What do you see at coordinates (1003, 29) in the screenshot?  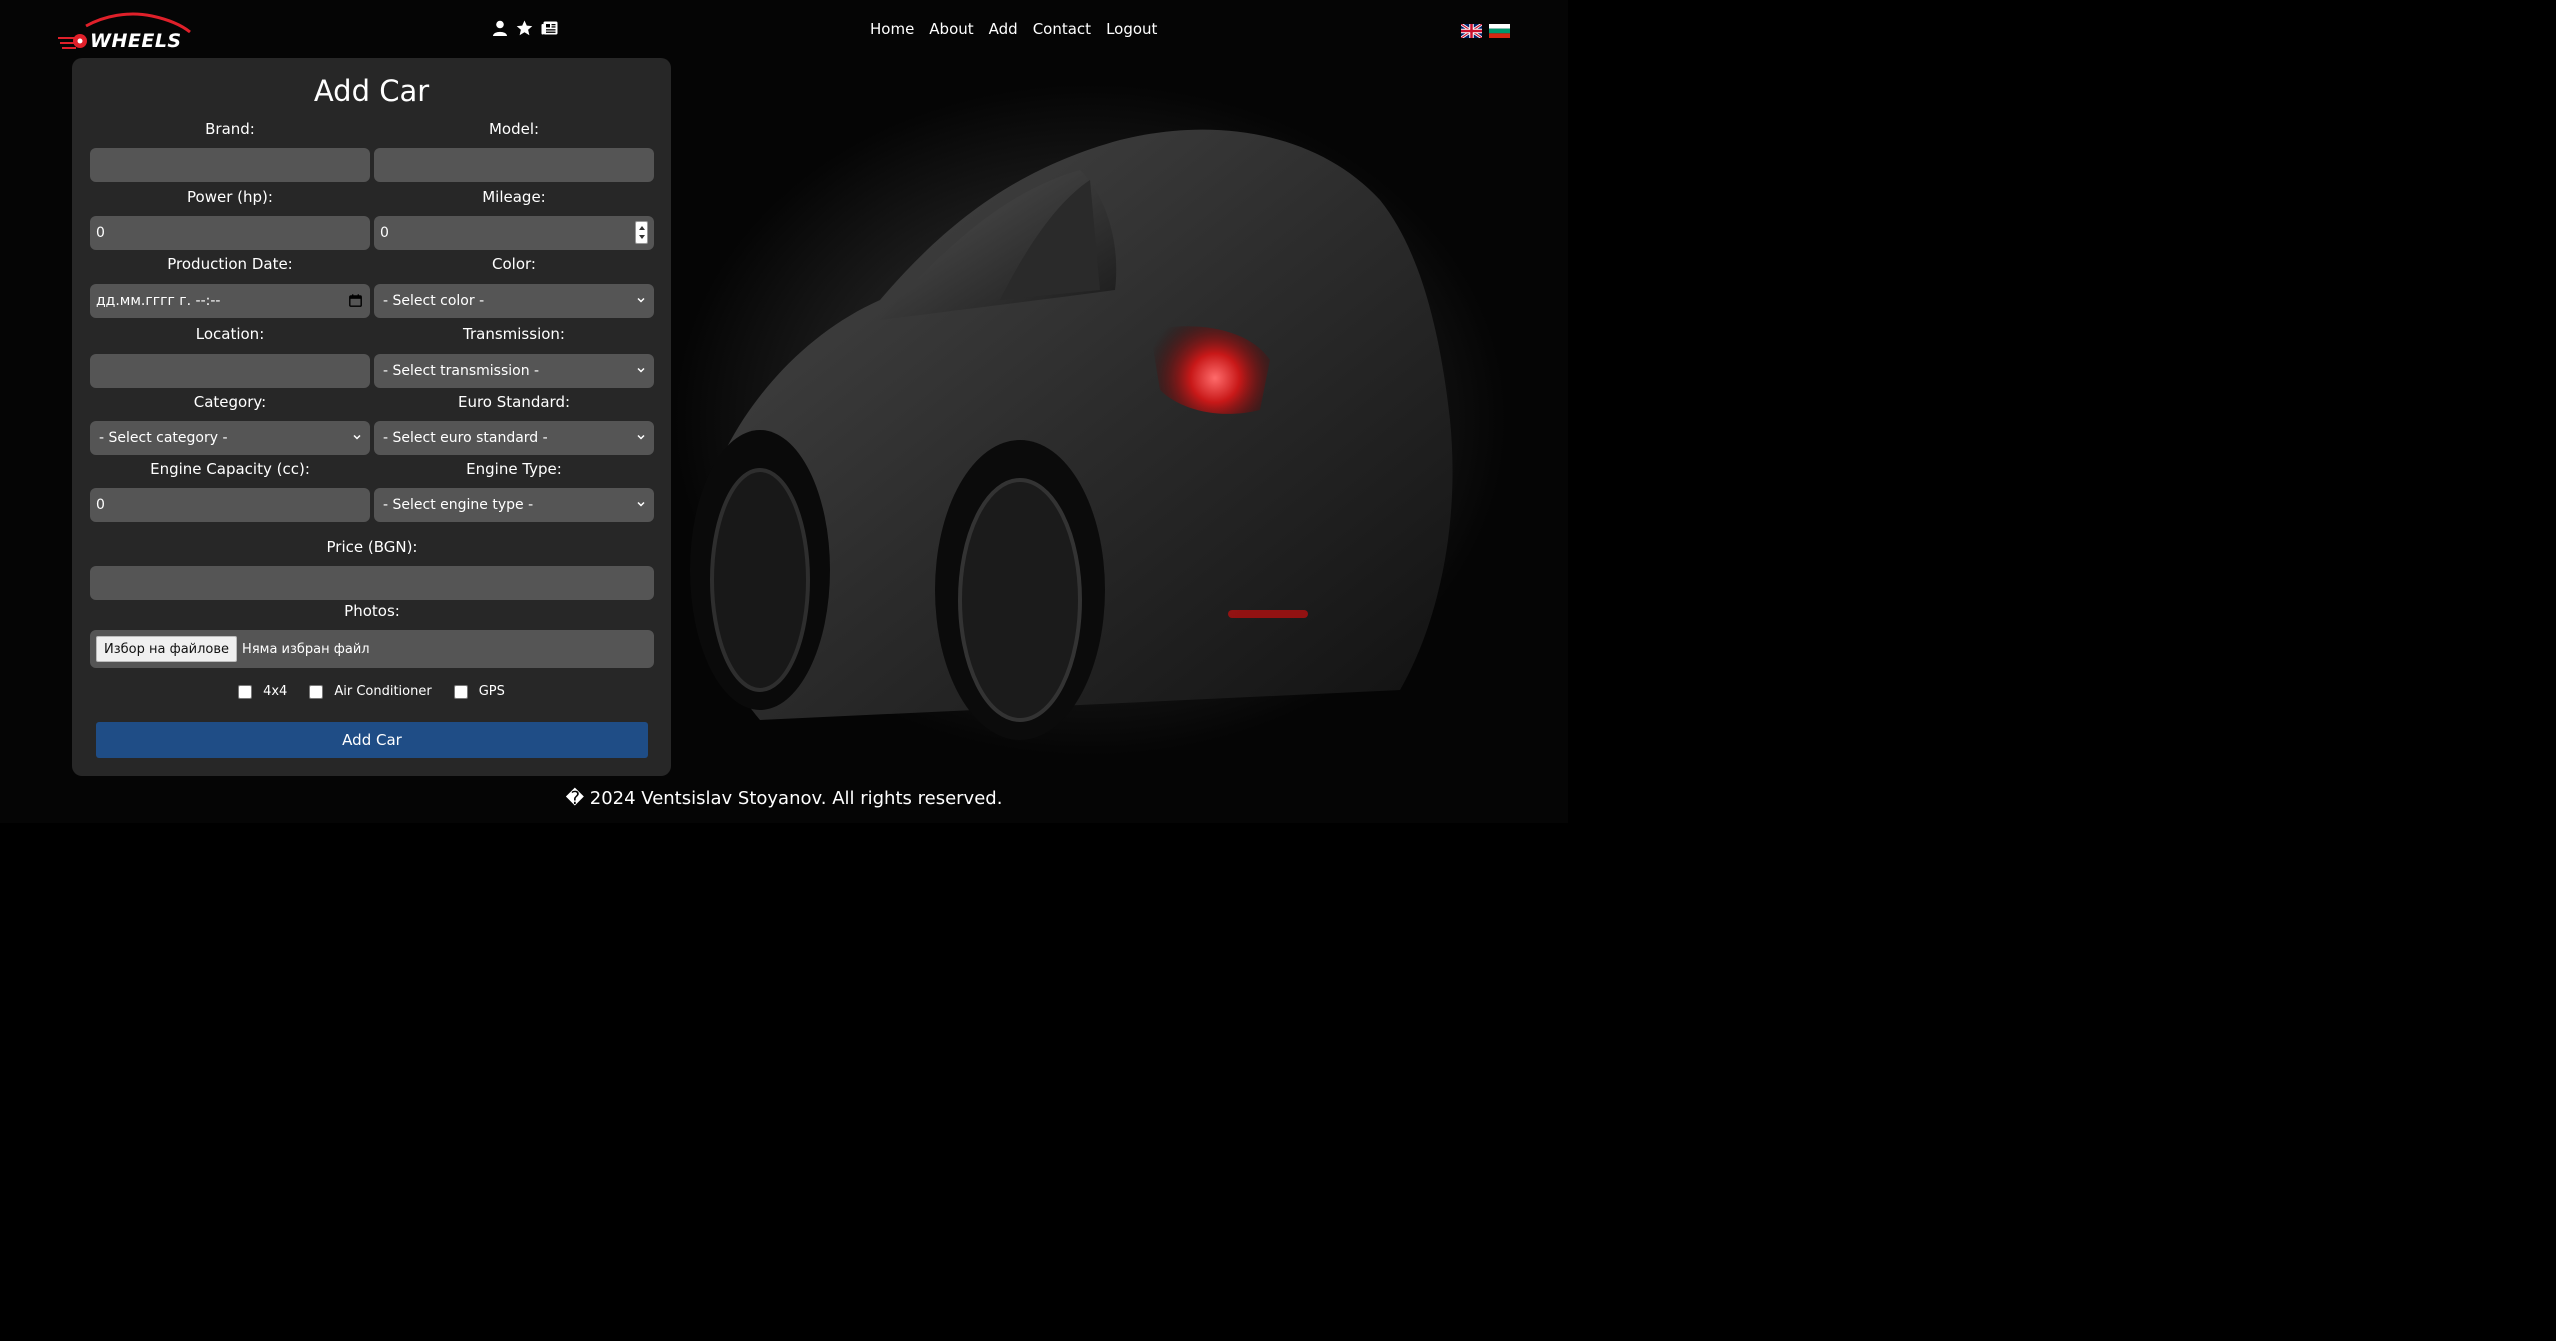 I see `nav-add-link: Add` at bounding box center [1003, 29].